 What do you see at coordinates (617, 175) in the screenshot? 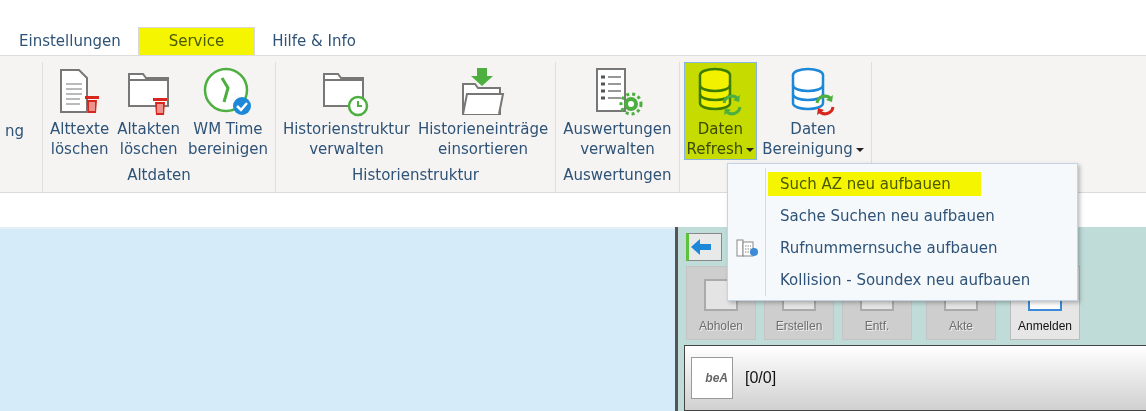
I see `group-label: Auswertungen` at bounding box center [617, 175].